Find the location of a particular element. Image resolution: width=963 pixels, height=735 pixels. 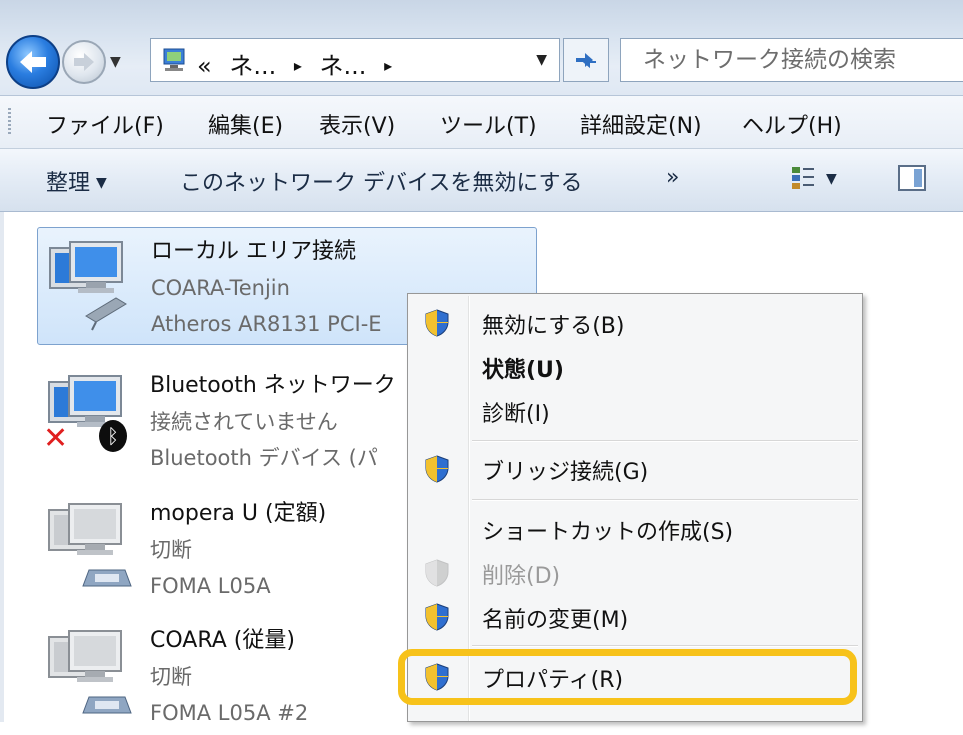

preview-pane-icon is located at coordinates (912, 178).